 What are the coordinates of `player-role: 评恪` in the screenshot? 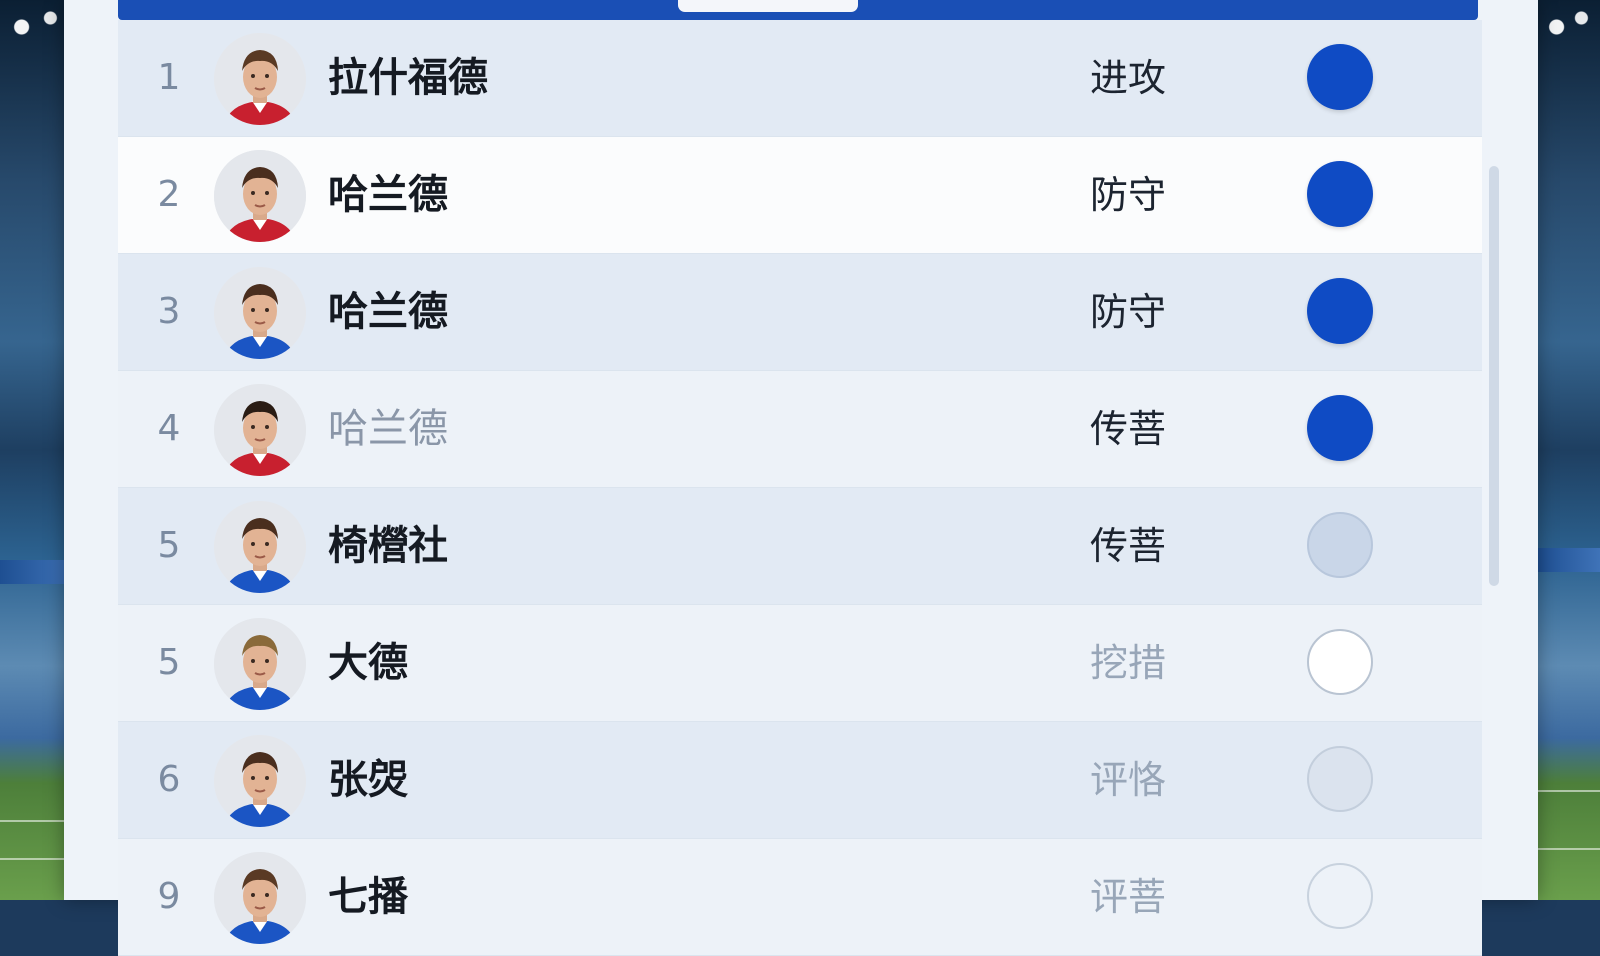 It's located at (1128, 780).